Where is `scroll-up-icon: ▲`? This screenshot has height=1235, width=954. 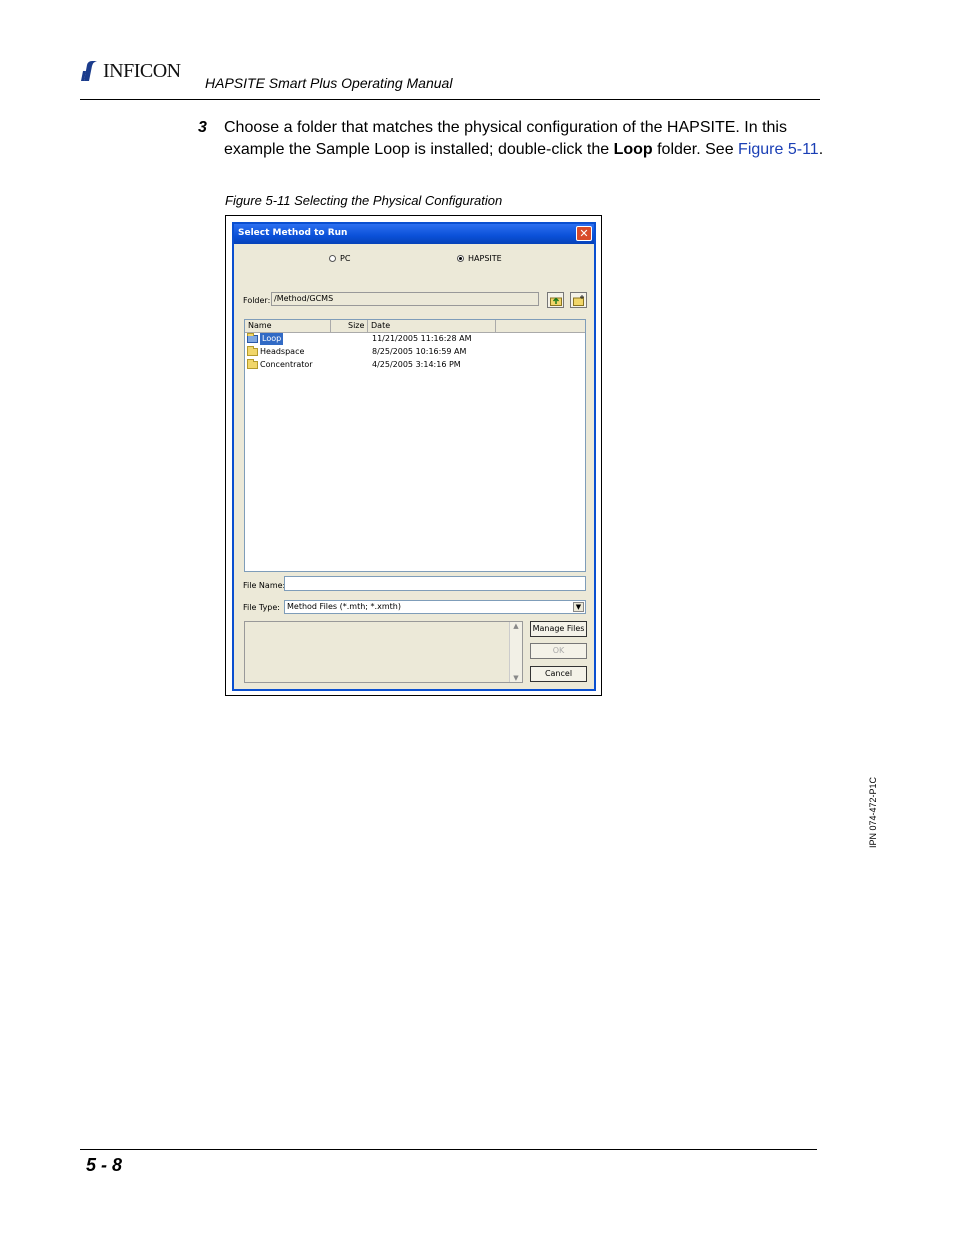
scroll-up-icon: ▲ is located at coordinates (516, 626).